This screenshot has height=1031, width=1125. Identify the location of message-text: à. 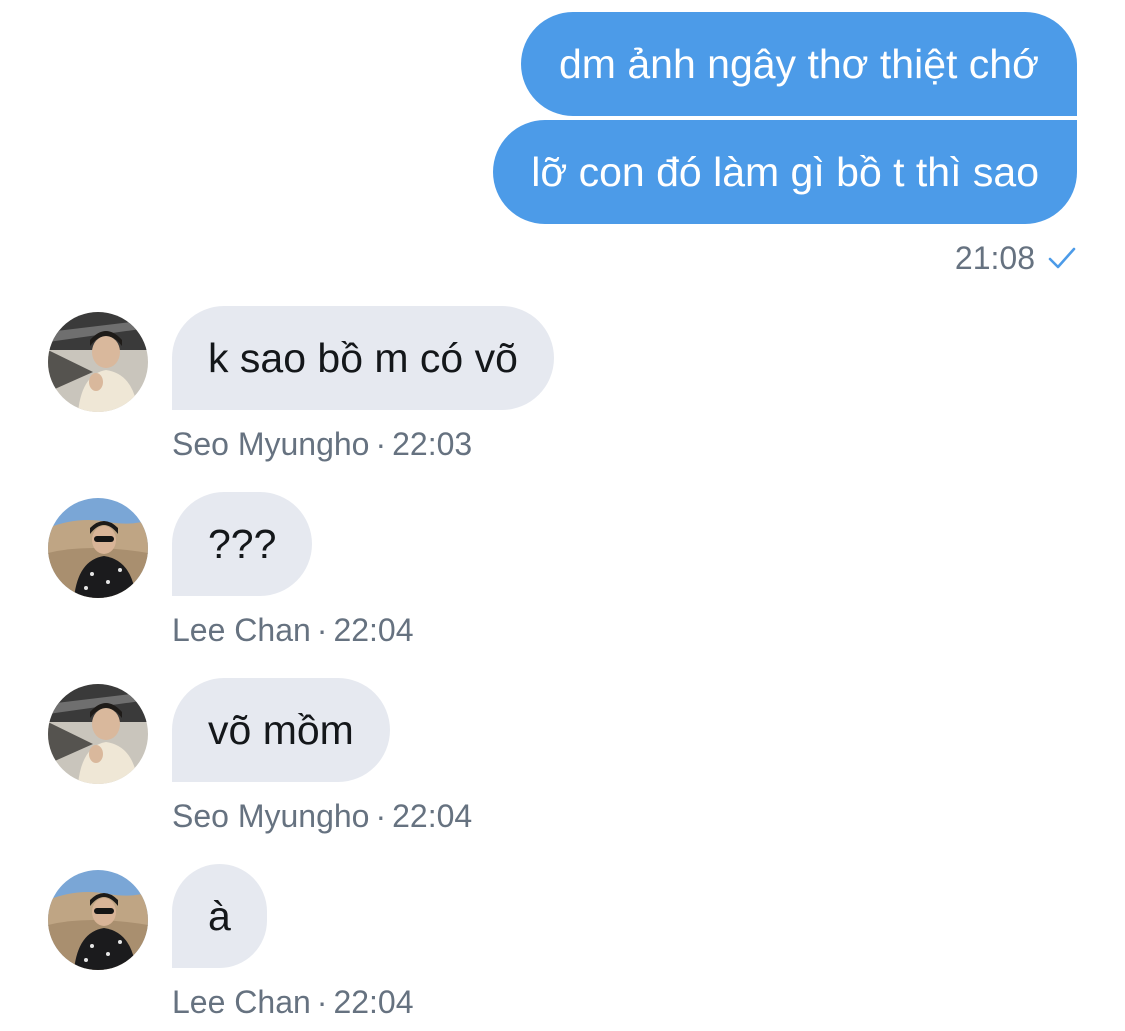
(219, 916).